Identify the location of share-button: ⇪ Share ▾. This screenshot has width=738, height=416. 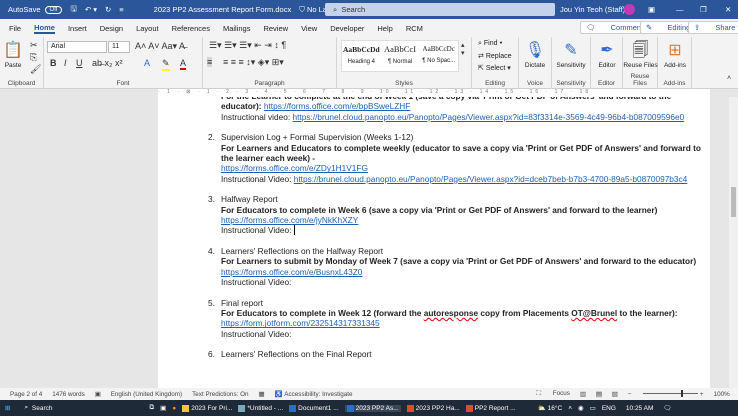
(713, 27).